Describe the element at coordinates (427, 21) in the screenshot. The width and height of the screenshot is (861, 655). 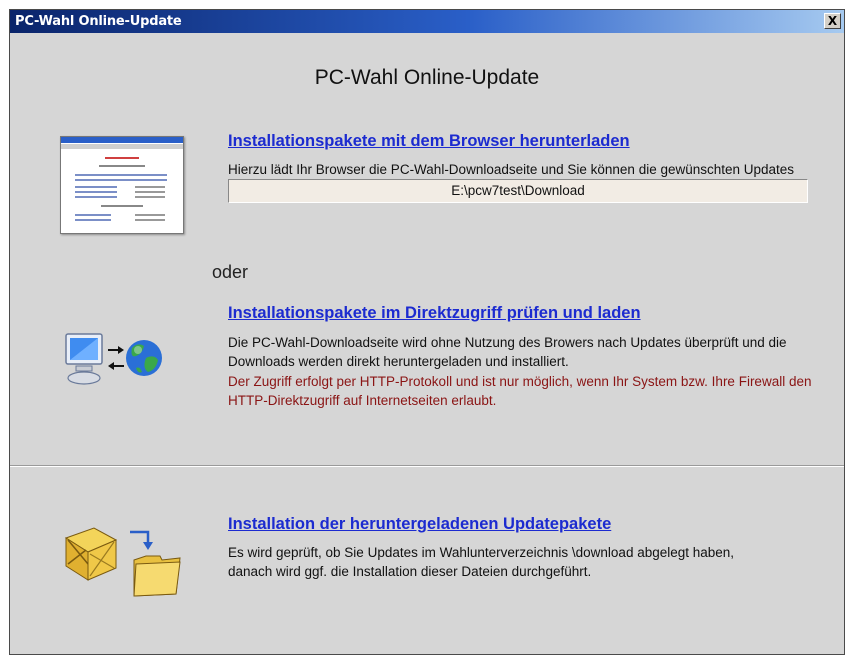
I see `title-bar: PC-Wahl Online-Update X` at that location.